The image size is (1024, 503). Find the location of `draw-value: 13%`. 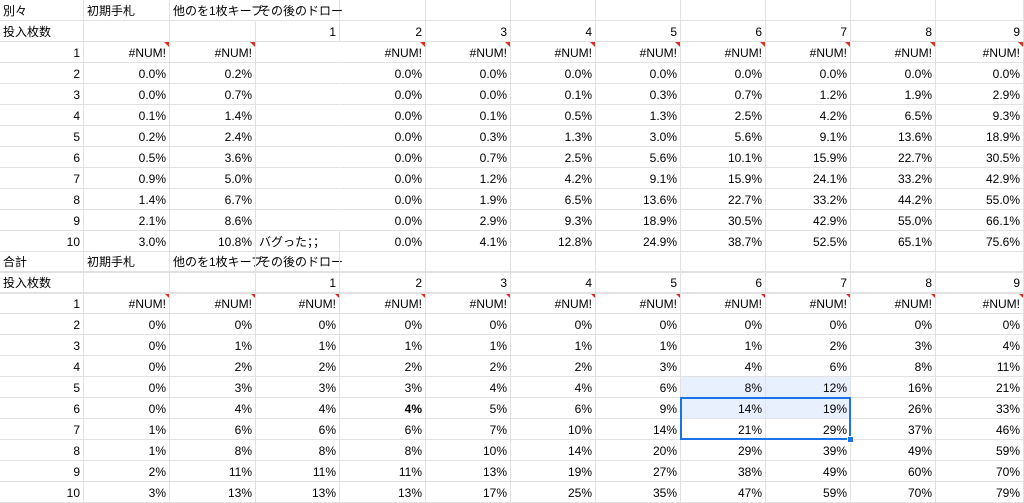

draw-value: 13% is located at coordinates (468, 471).